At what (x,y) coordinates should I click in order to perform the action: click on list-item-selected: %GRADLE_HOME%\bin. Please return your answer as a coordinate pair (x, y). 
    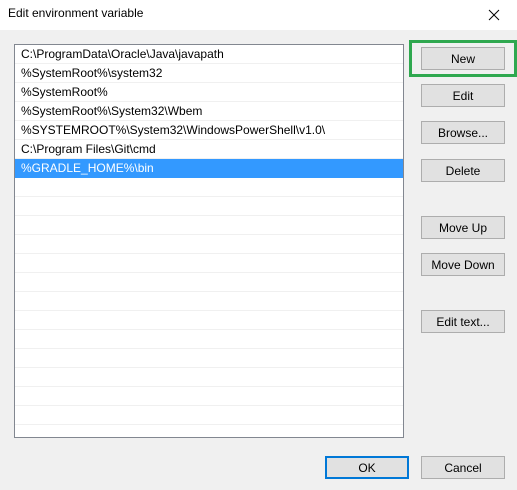
    Looking at the image, I should click on (209, 168).